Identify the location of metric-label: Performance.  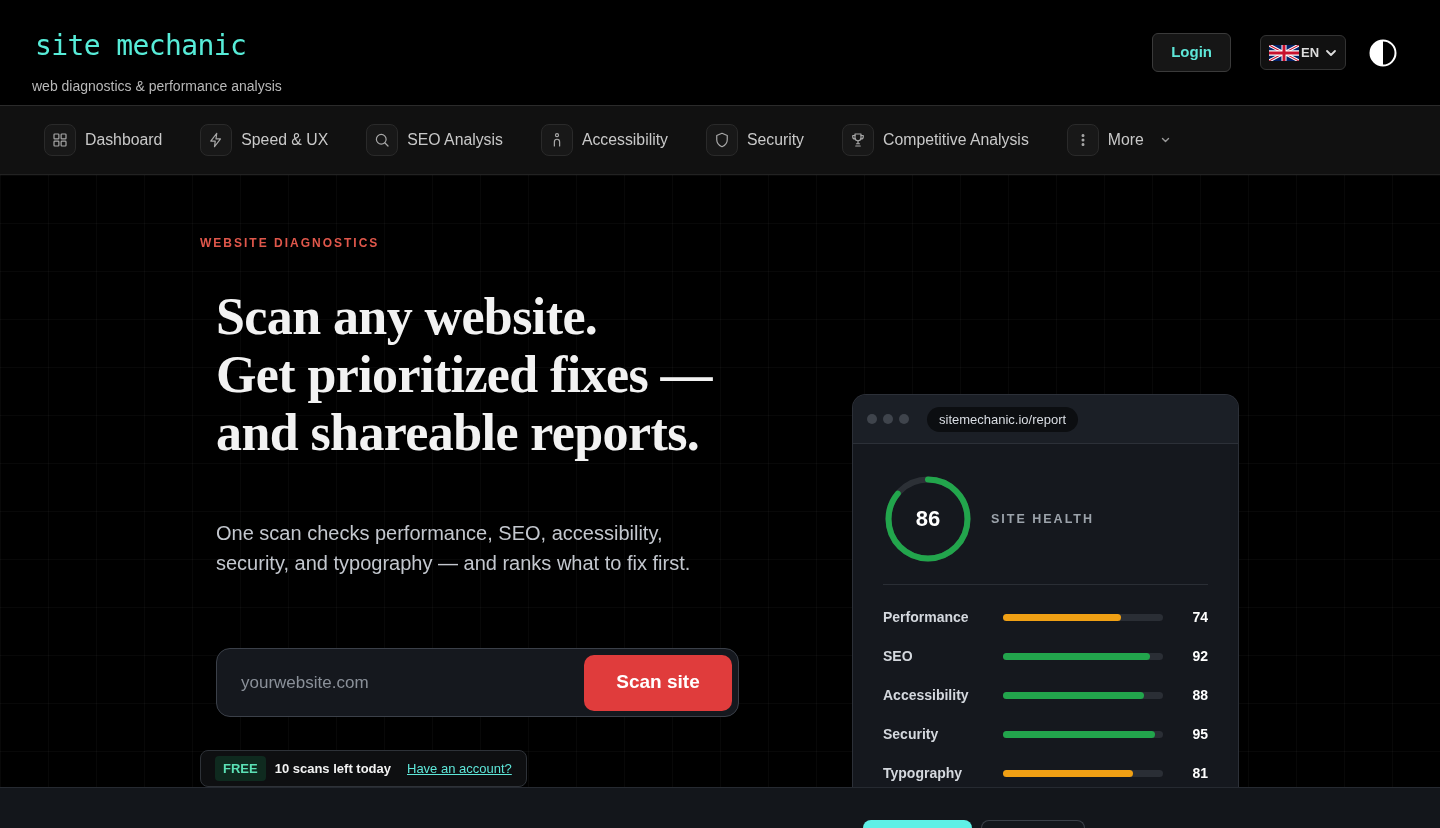
(926, 617).